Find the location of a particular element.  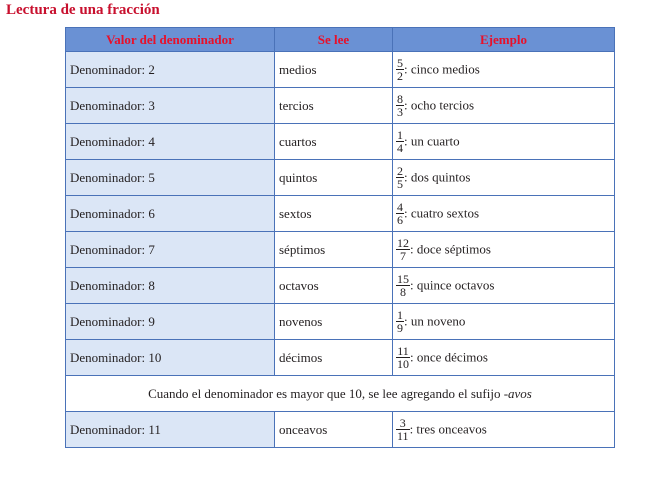

ejemplo-text: : cuatro sextos is located at coordinates (442, 213).